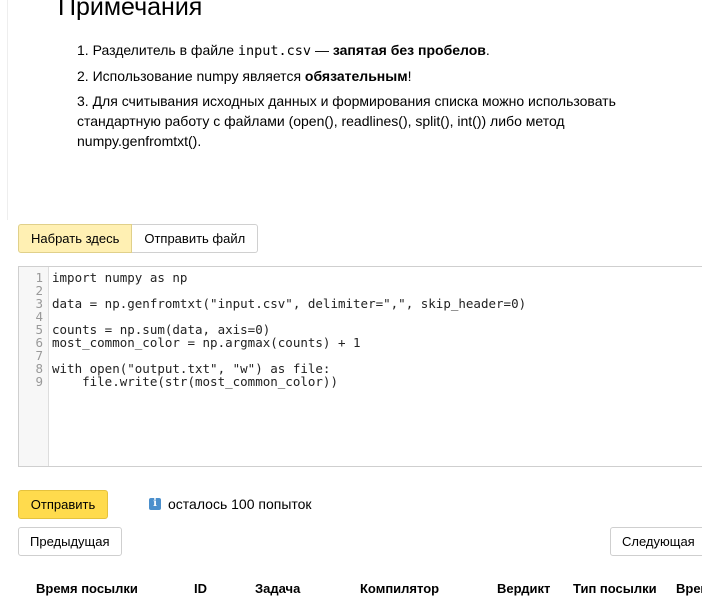 This screenshot has height=607, width=702. Describe the element at coordinates (198, 76) in the screenshot. I see `note-text: Использование numpy является` at that location.